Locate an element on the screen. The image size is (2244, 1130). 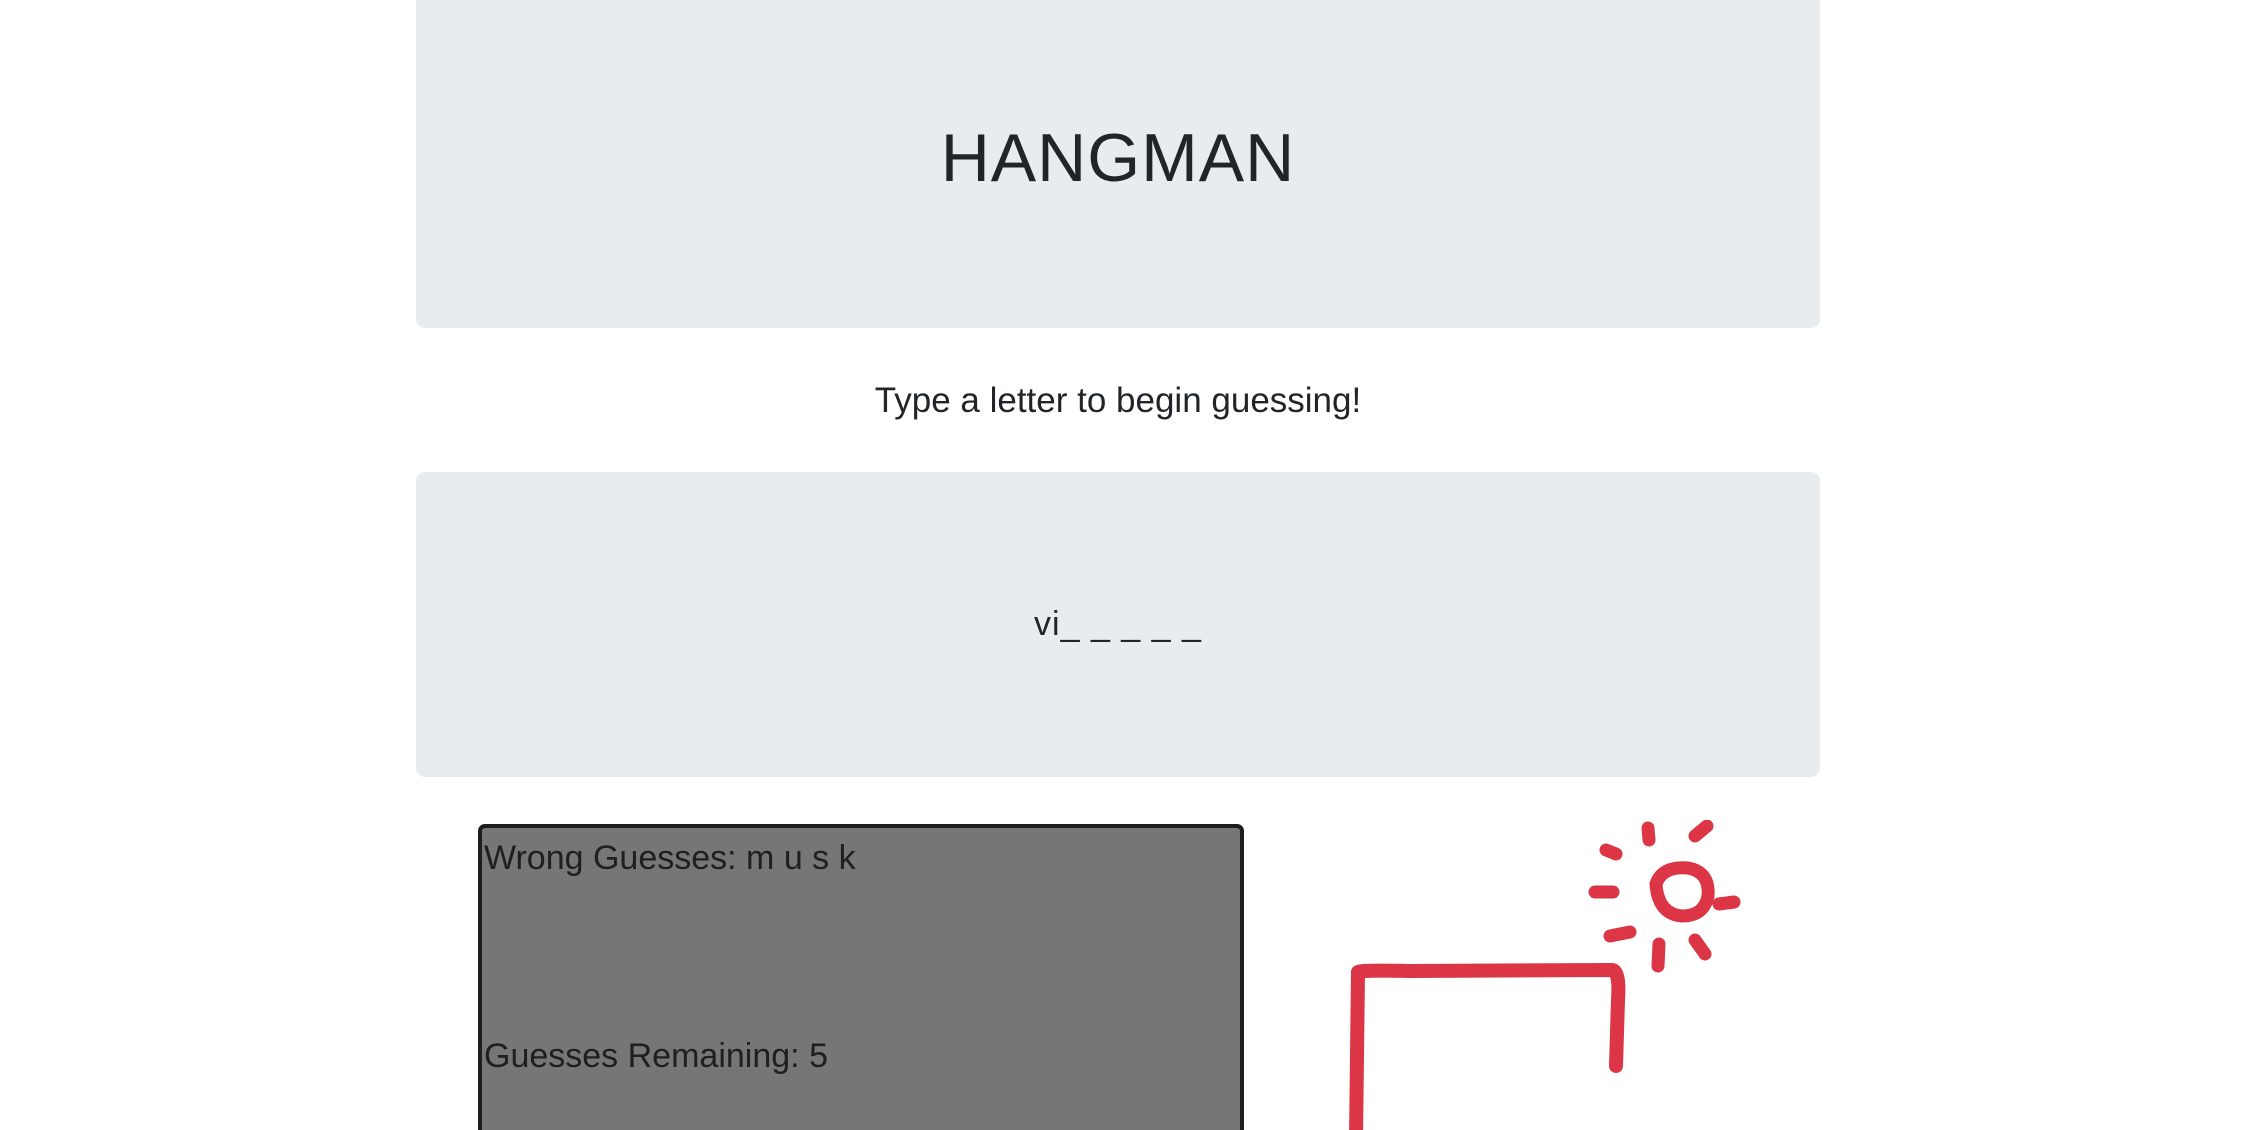
sun-icon is located at coordinates (1664, 896).